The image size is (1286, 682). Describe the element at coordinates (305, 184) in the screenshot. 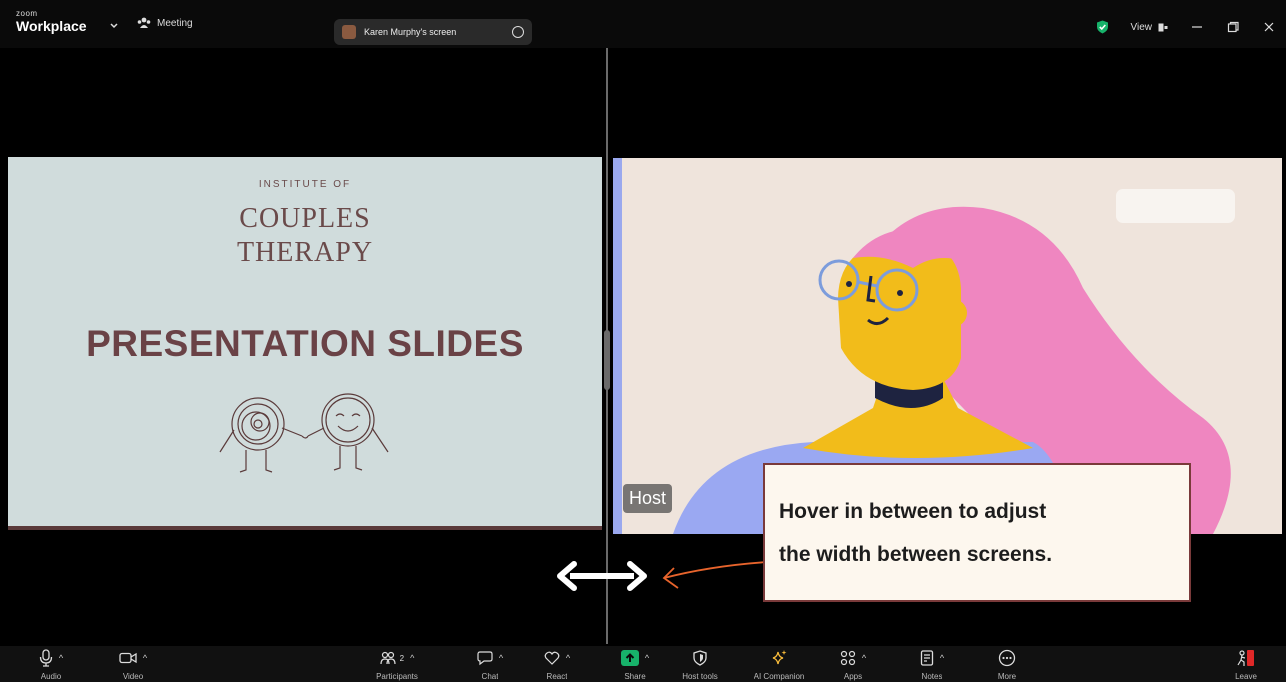

I see `slide-institute-of: INSTITUTE OF` at that location.